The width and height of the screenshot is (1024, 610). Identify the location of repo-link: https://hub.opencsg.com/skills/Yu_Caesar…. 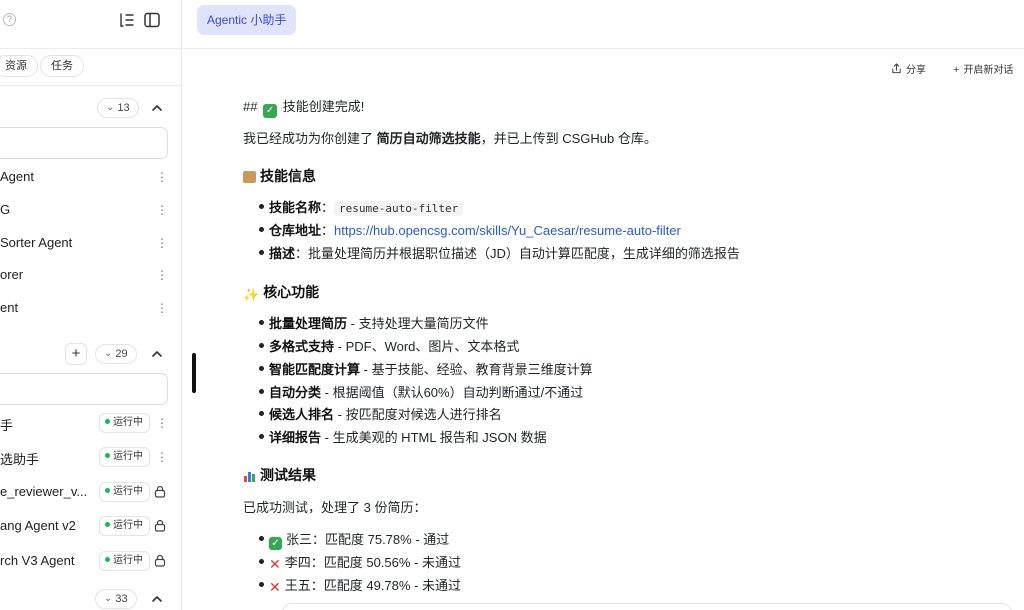
(507, 230).